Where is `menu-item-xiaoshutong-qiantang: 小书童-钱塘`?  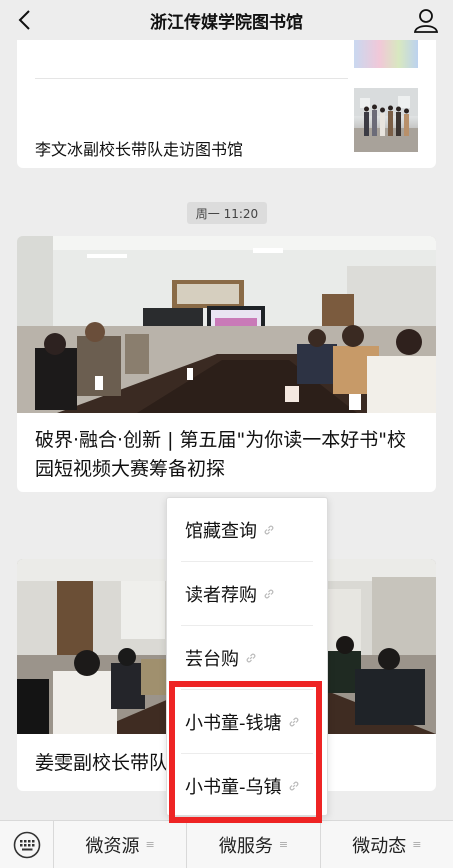 menu-item-xiaoshutong-qiantang: 小书童-钱塘 is located at coordinates (247, 721).